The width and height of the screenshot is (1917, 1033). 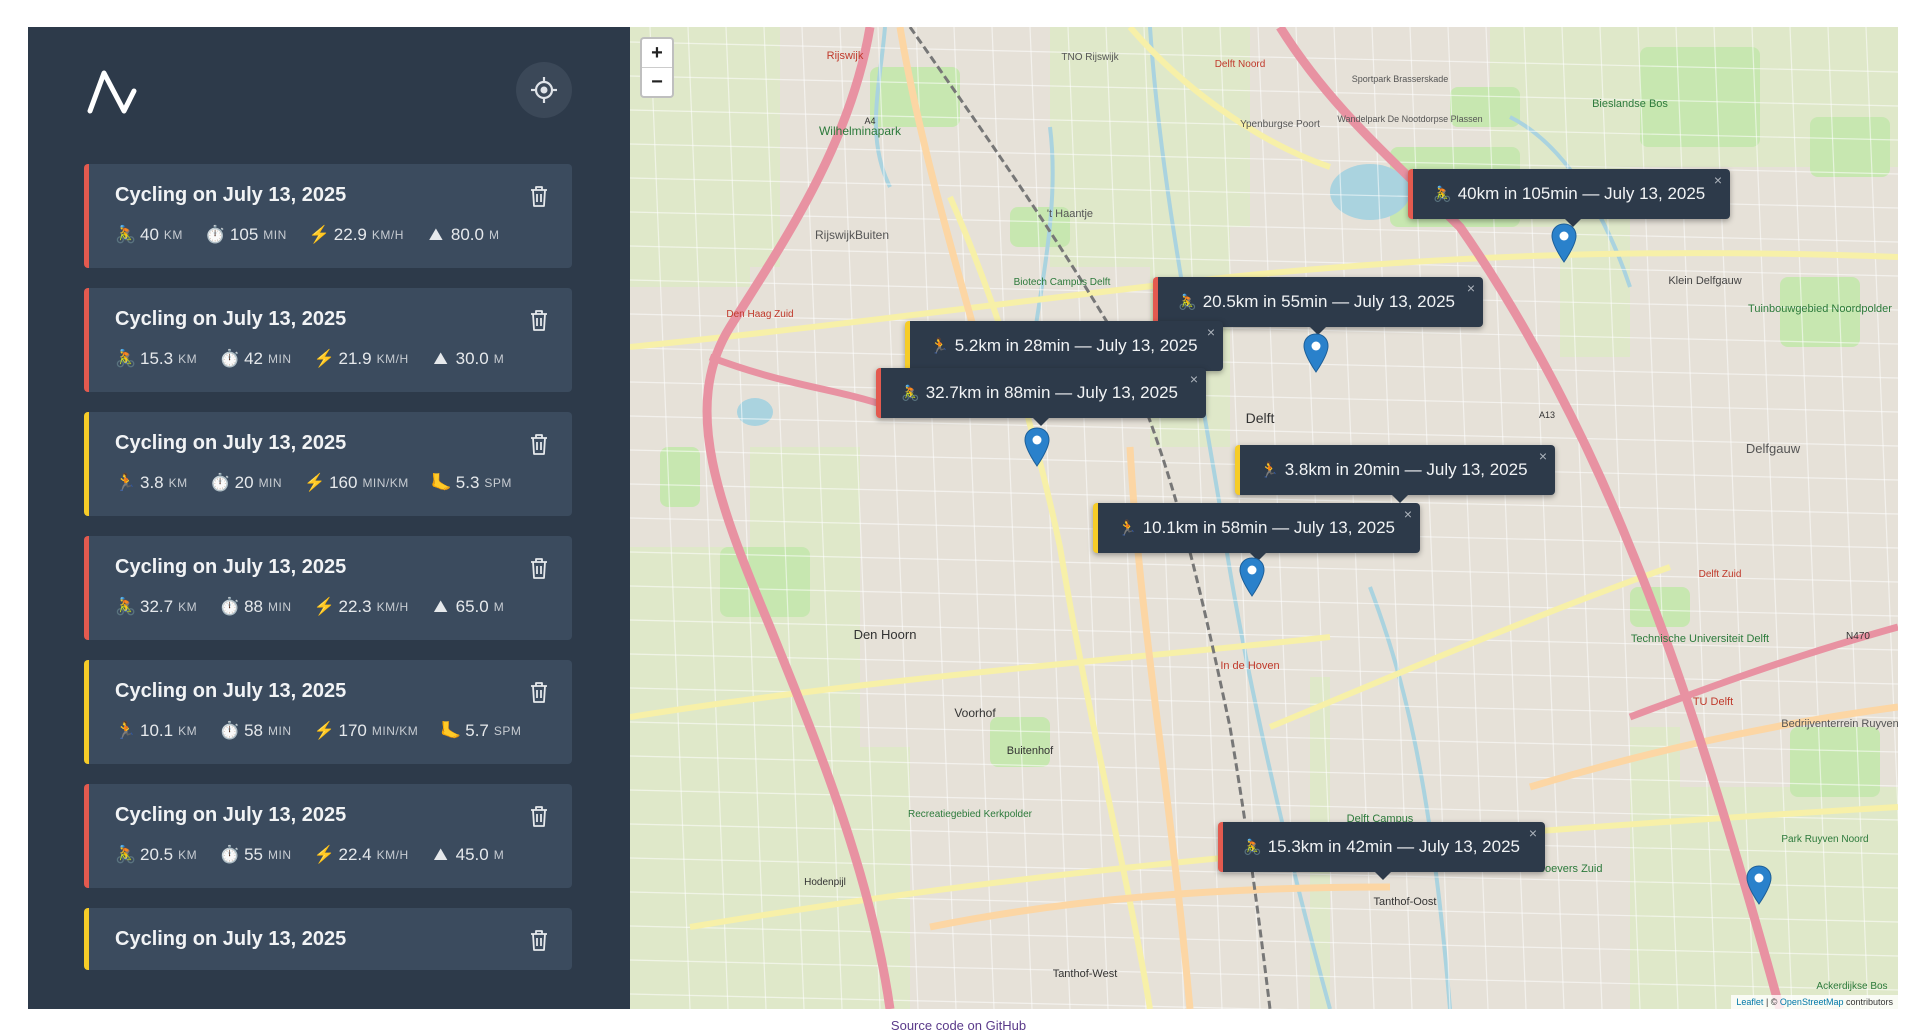 I want to click on stat-icon: 🏃, so click(x=126, y=482).